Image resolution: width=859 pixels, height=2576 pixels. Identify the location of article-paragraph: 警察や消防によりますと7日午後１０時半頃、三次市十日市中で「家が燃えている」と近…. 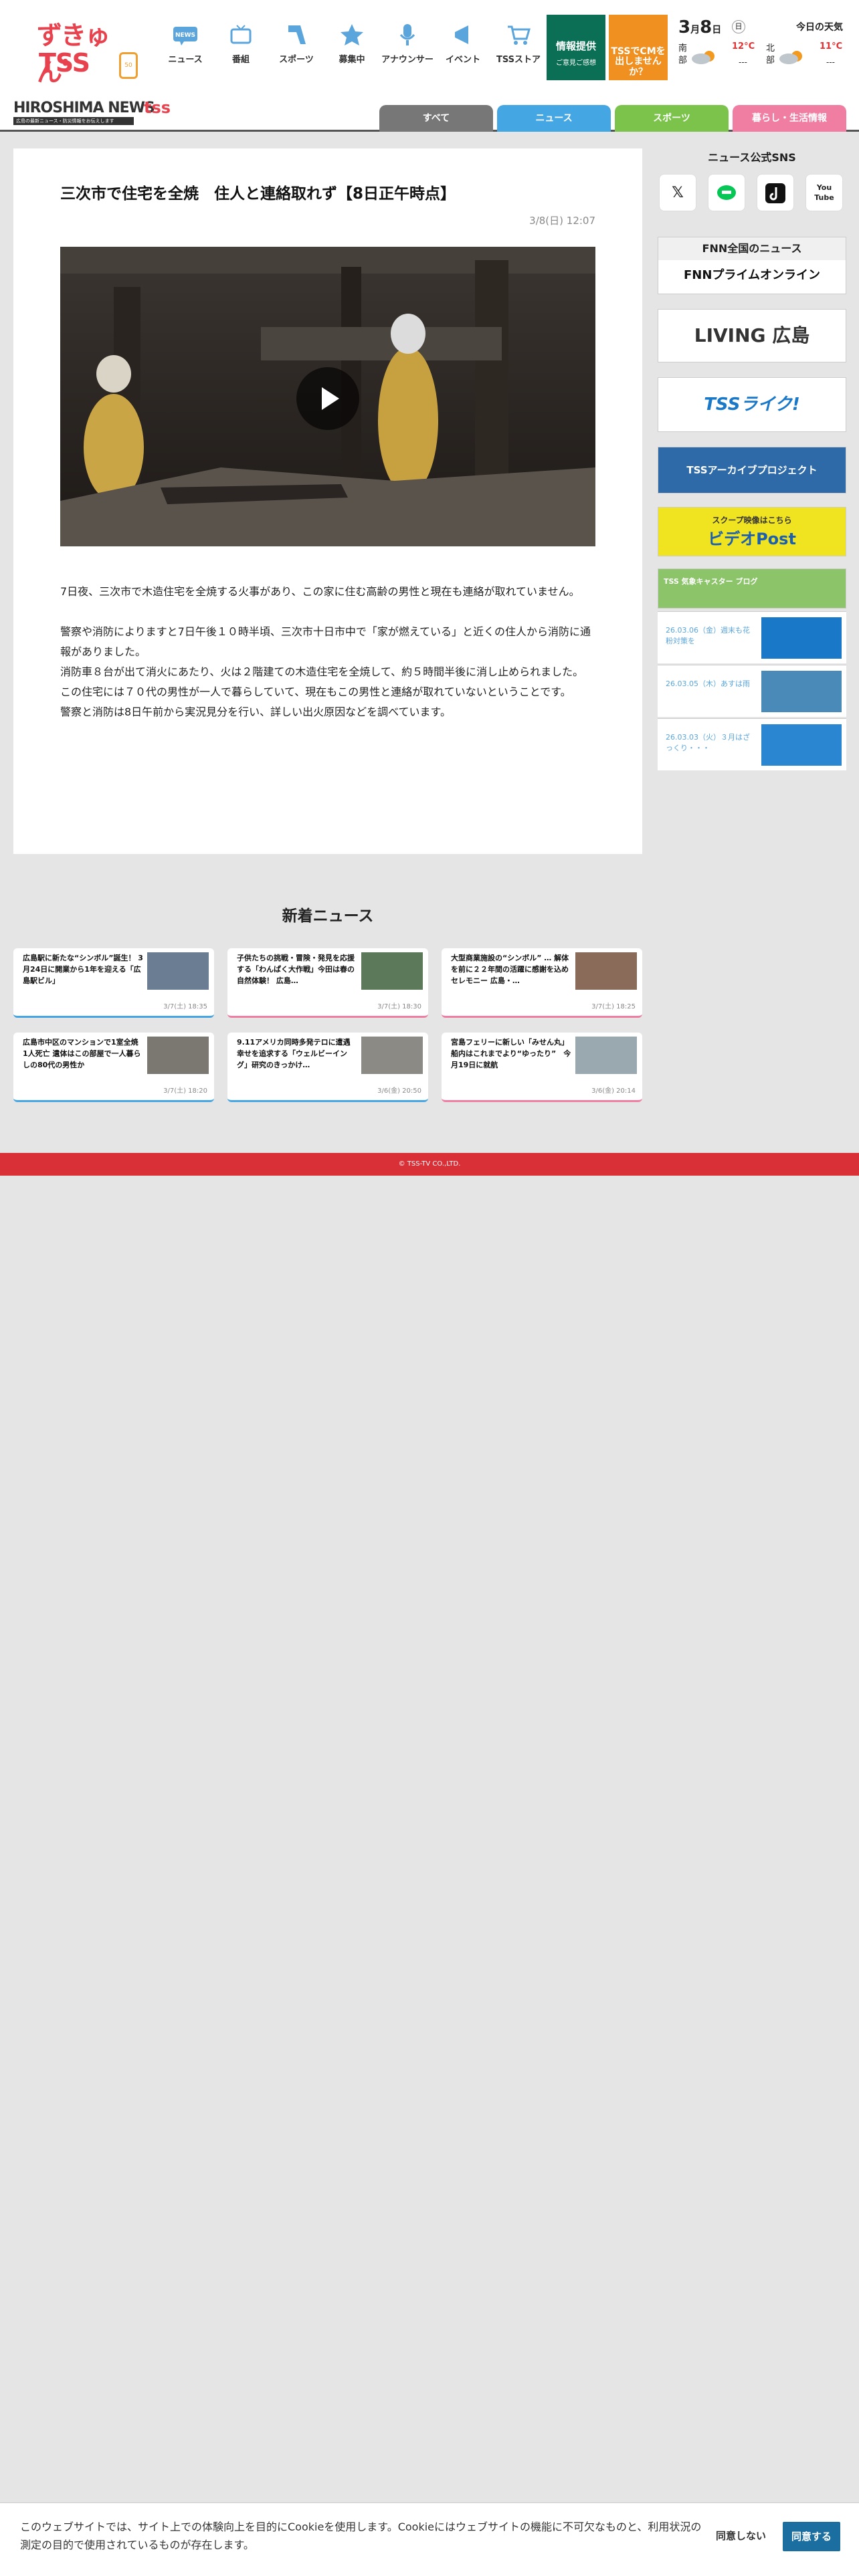
(326, 641).